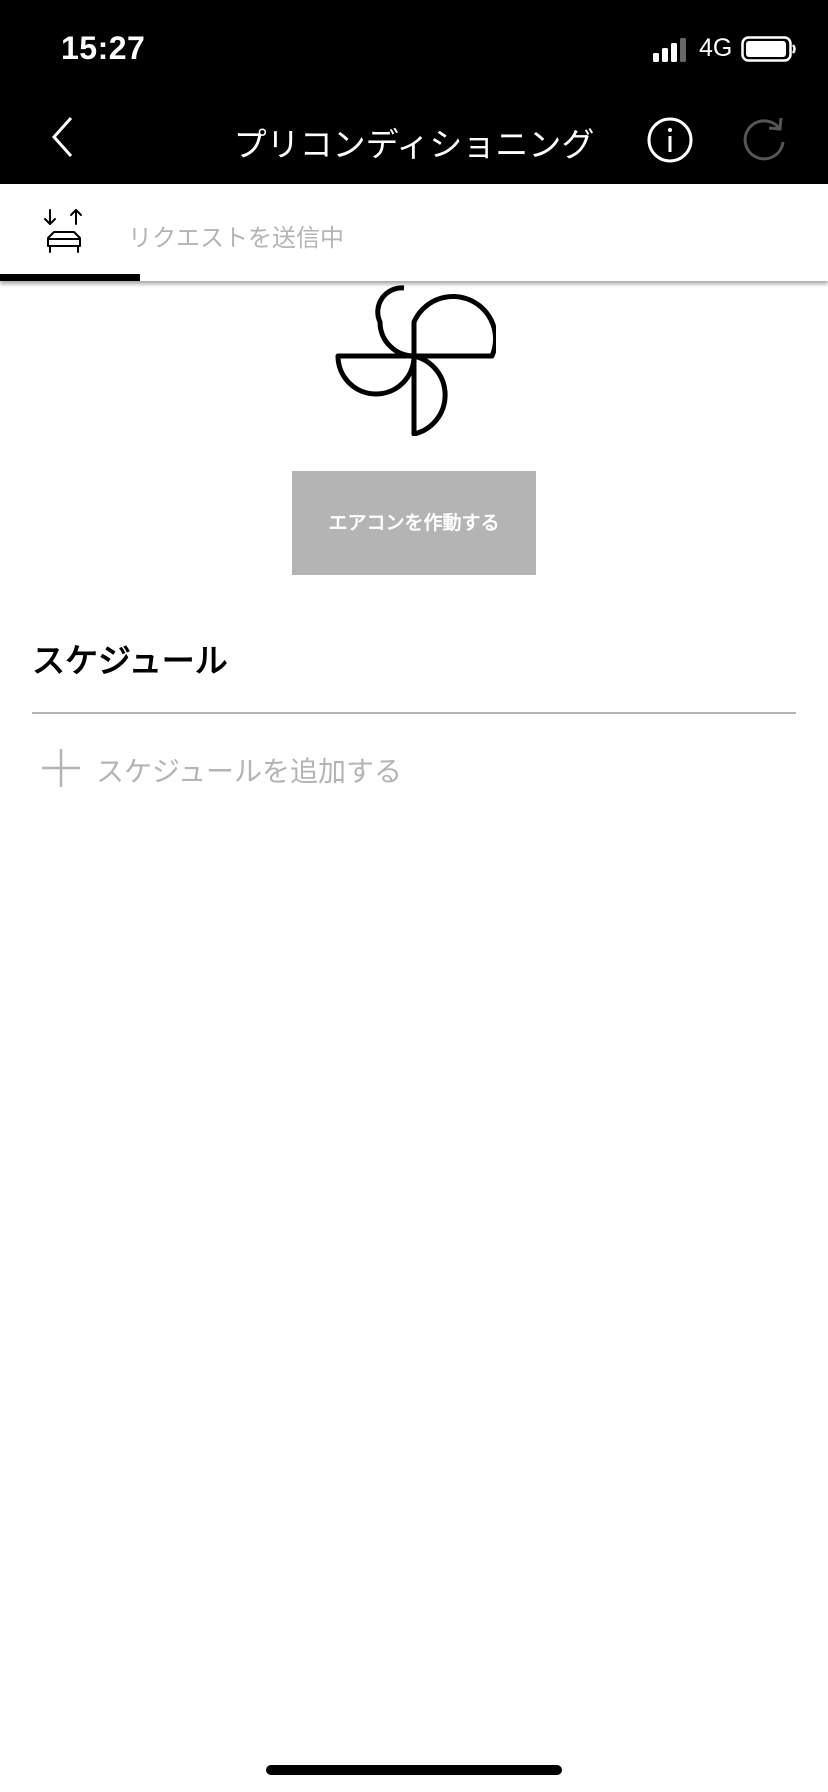 This screenshot has height=1792, width=828. Describe the element at coordinates (70, 277) in the screenshot. I see `request-progress-bar` at that location.